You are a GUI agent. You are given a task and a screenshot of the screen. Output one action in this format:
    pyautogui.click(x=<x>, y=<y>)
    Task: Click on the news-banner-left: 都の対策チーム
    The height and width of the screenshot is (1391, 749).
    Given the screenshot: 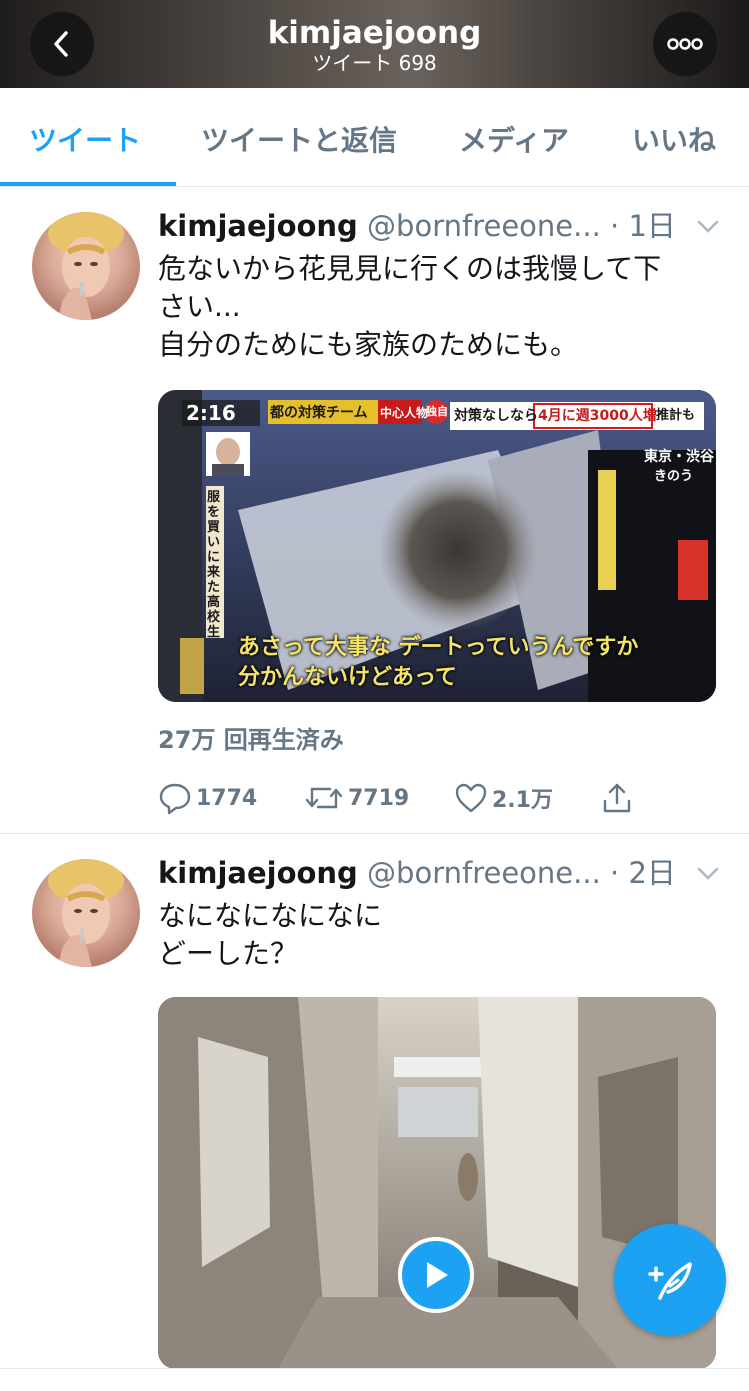 What is the action you would take?
    pyautogui.click(x=319, y=413)
    